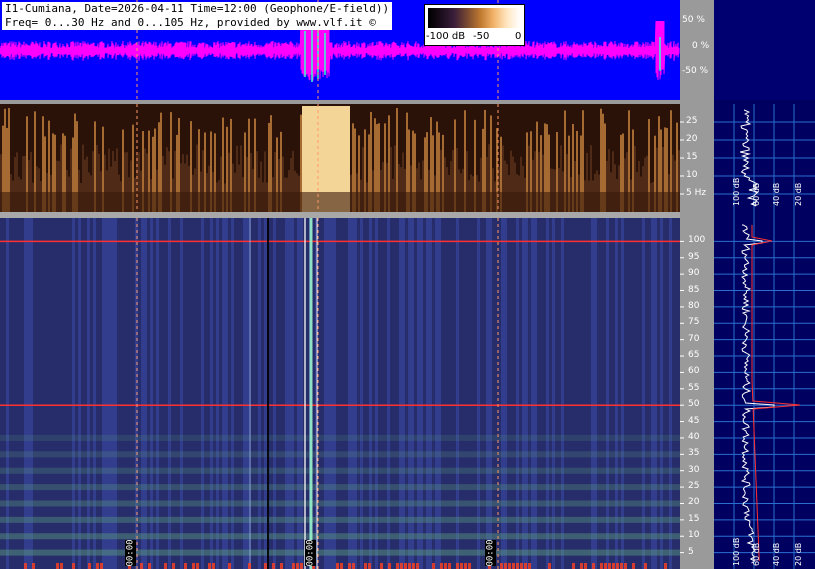  Describe the element at coordinates (757, 394) in the screenshot. I see `average-spectrum-high-trace` at that location.